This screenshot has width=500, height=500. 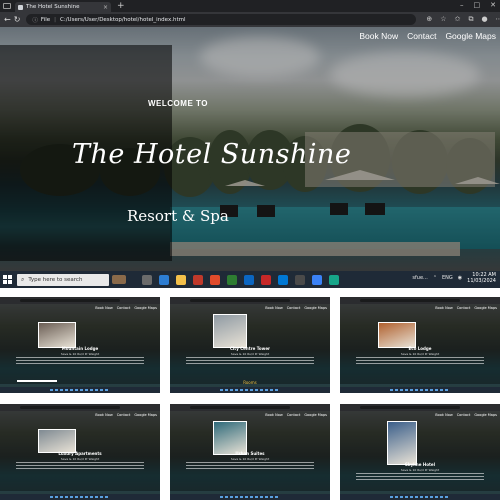 What do you see at coordinates (35, 20) in the screenshot?
I see `info-icon: ⓘ` at bounding box center [35, 20].